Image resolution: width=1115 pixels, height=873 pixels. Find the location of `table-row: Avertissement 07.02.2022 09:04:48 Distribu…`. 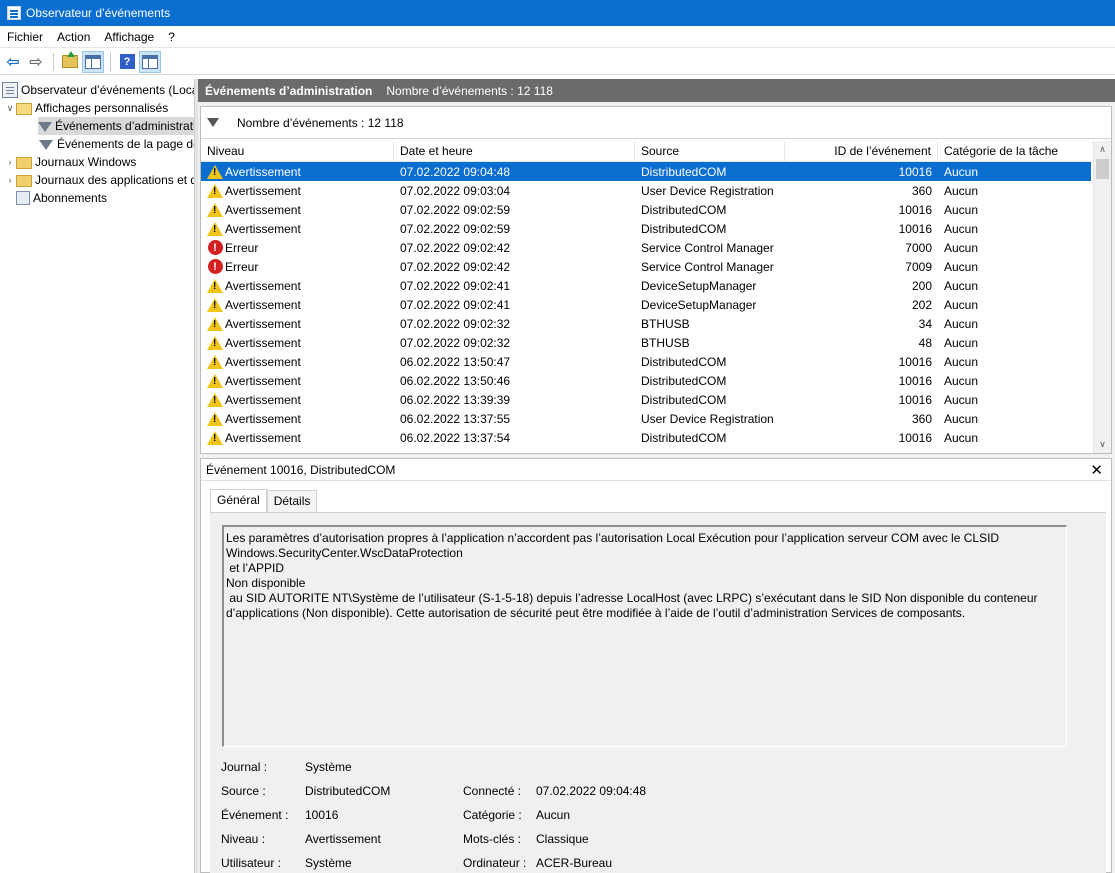

table-row: Avertissement 07.02.2022 09:04:48 Distribu… is located at coordinates (646, 171).